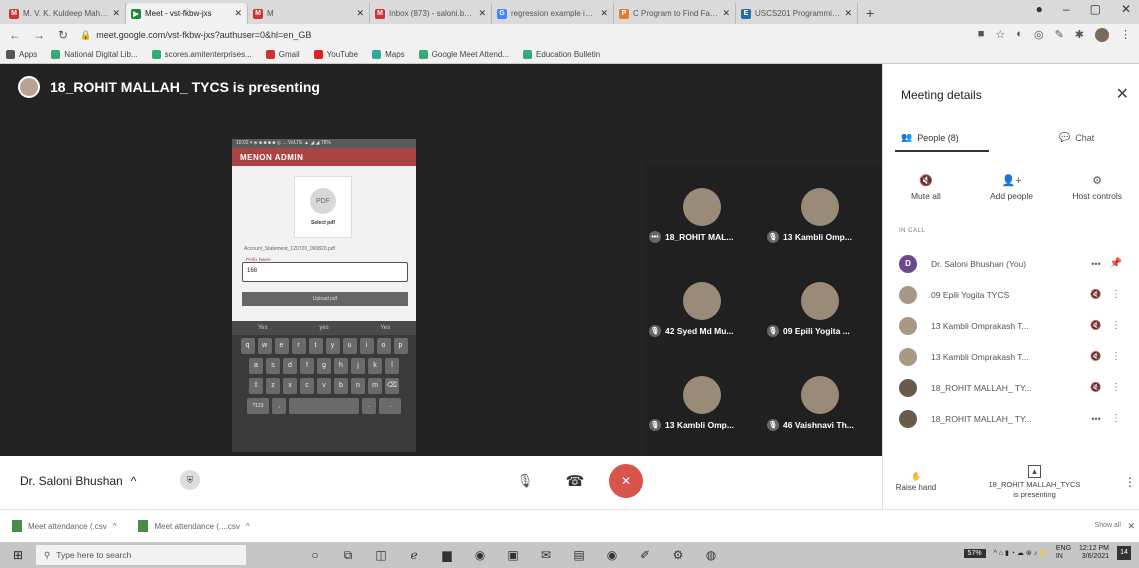 The image size is (1139, 568). Describe the element at coordinates (1096, 187) in the screenshot. I see `host-controls-button: ⚙ Host controls` at that location.